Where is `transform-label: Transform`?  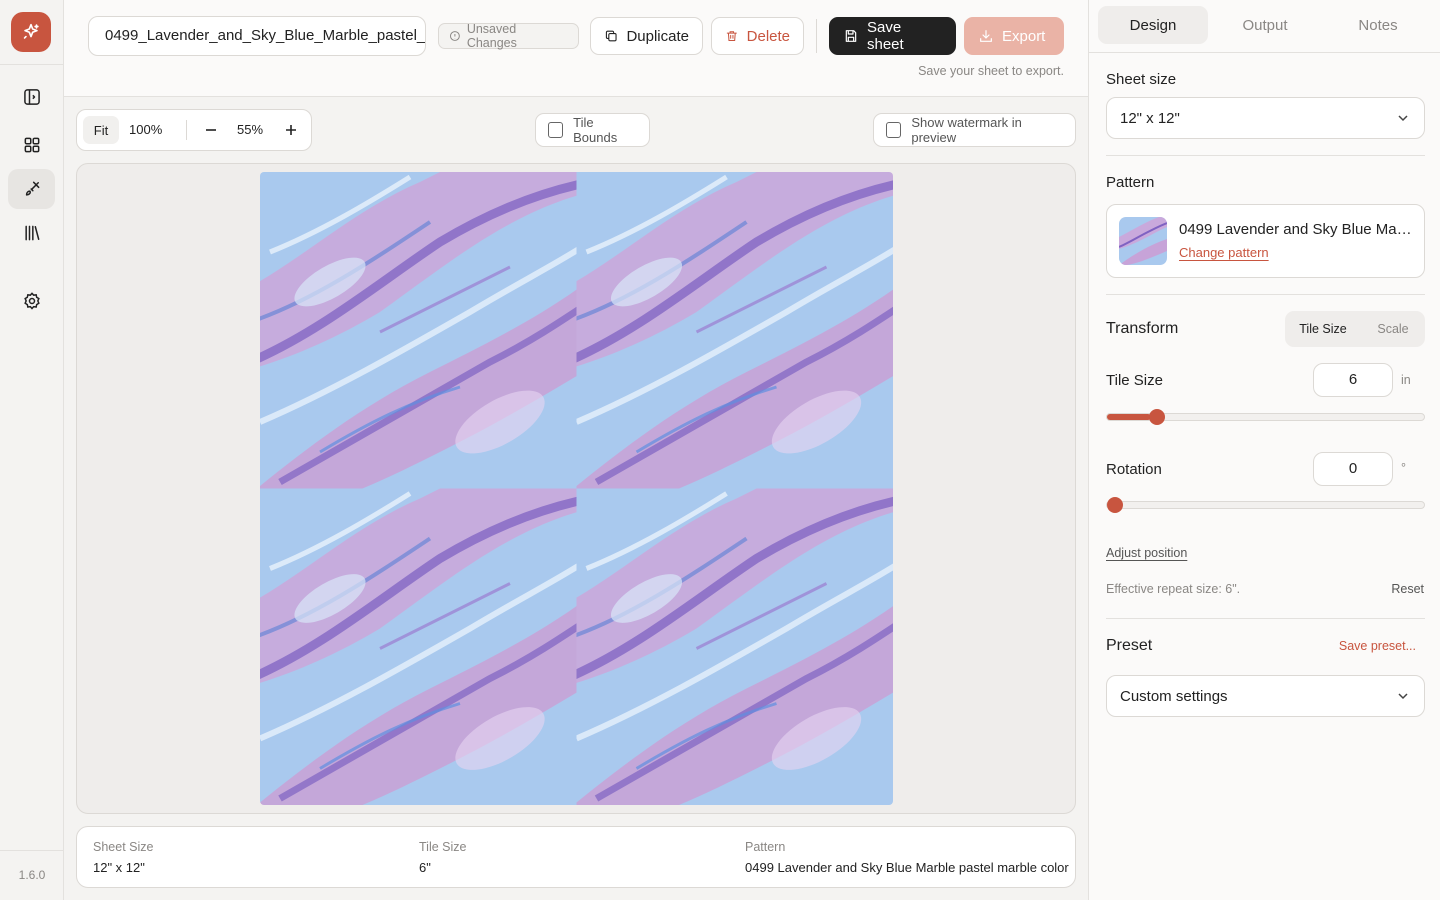 transform-label: Transform is located at coordinates (1142, 328).